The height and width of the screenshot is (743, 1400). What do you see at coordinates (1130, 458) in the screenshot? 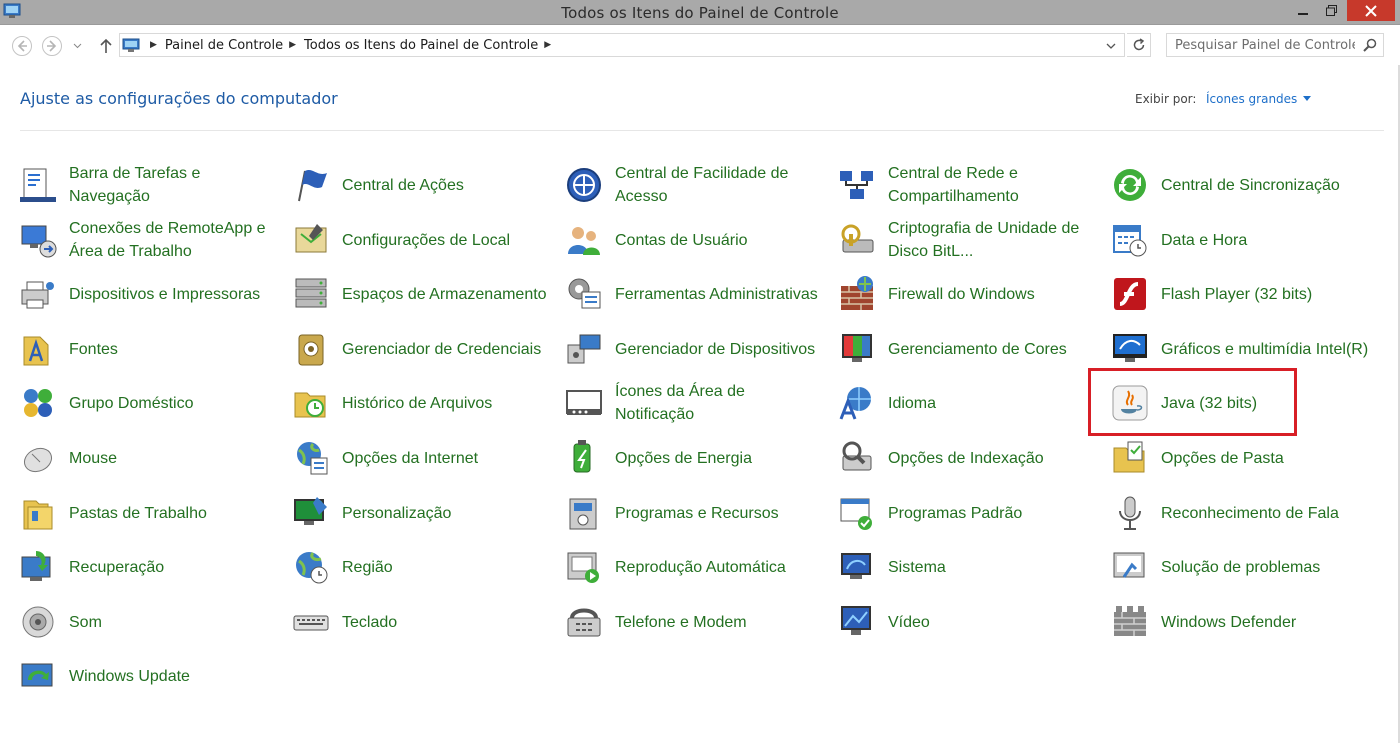
I see `folder-options-icon` at bounding box center [1130, 458].